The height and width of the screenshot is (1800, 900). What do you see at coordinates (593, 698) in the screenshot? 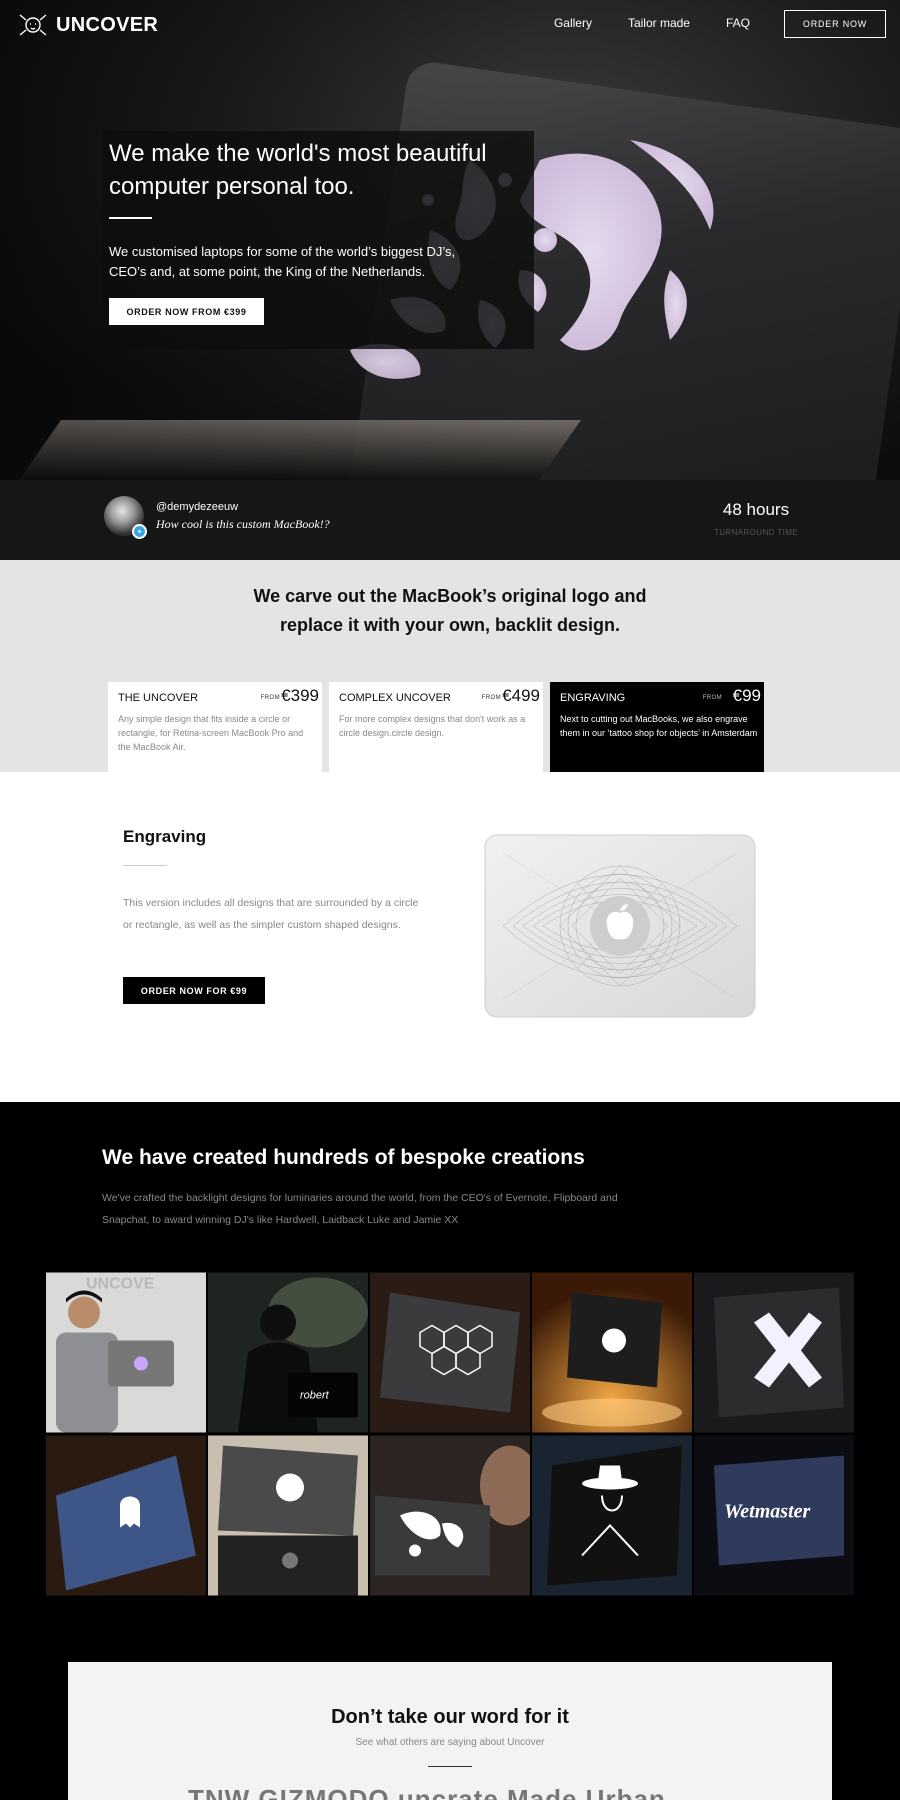
I see `card-title: ENGRAVING` at bounding box center [593, 698].